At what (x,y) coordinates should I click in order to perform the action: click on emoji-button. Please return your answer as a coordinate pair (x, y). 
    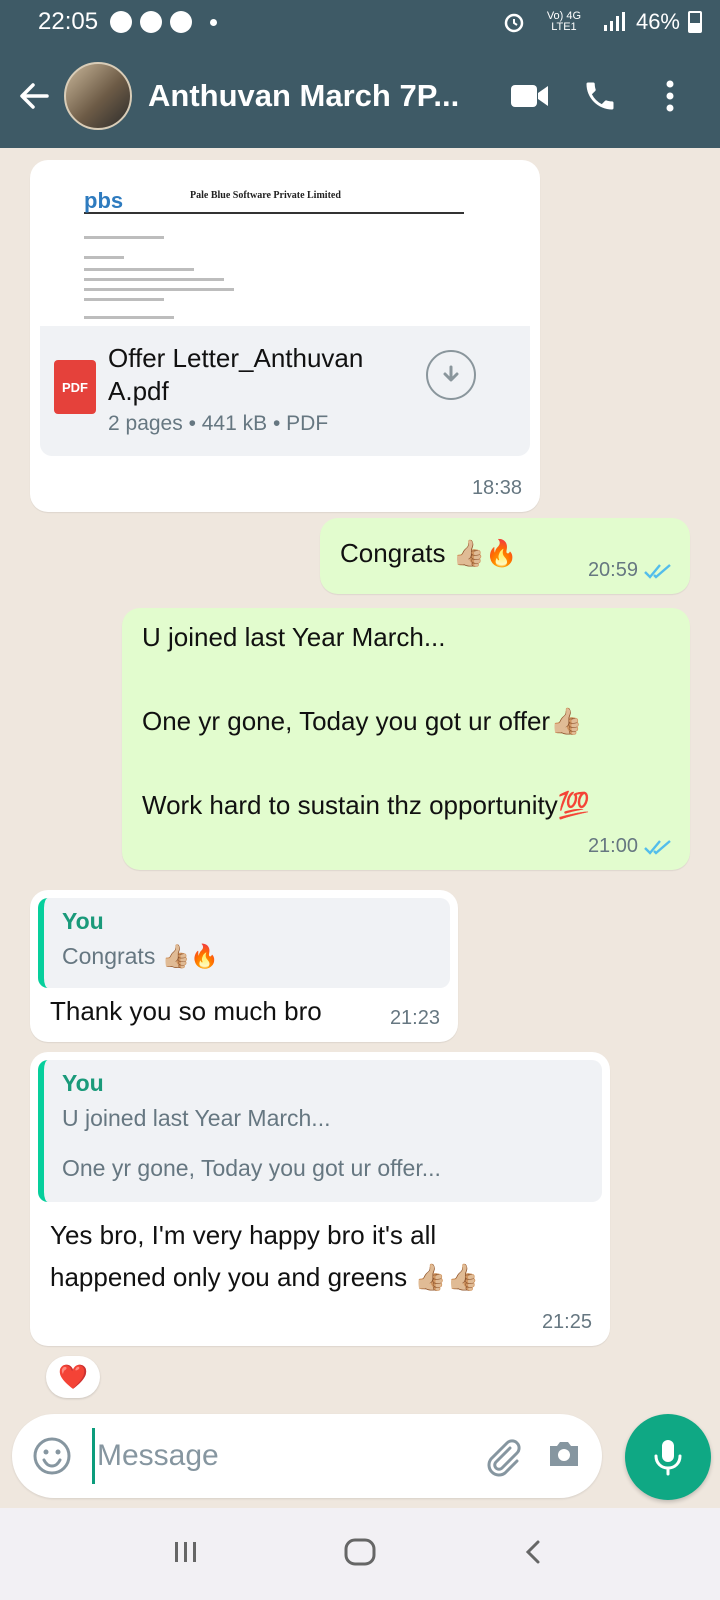
    Looking at the image, I should click on (52, 1458).